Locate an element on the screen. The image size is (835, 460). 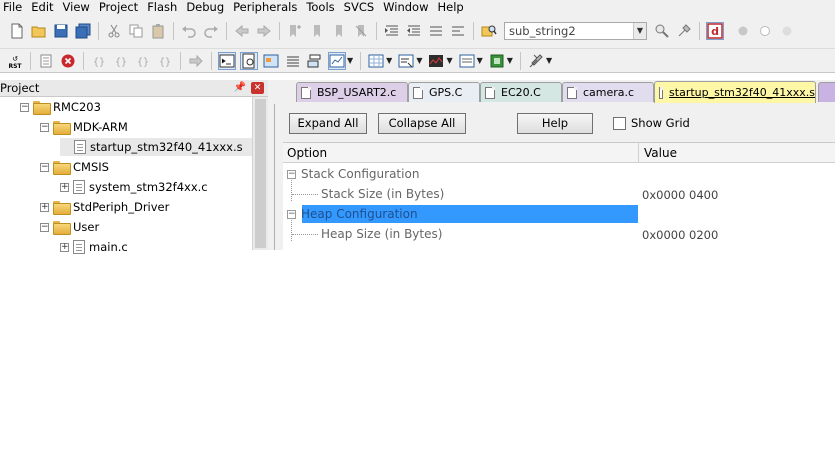
show-next-statement-icon is located at coordinates (196, 61).